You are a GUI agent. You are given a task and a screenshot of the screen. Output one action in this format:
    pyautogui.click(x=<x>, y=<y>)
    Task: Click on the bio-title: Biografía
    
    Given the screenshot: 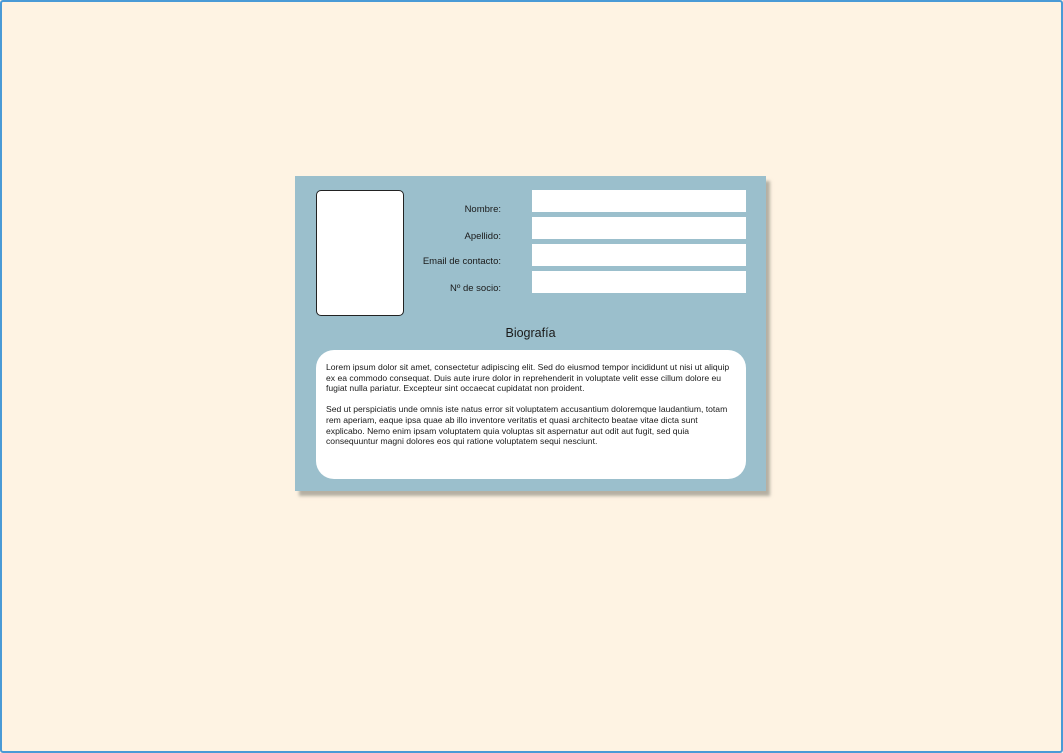 What is the action you would take?
    pyautogui.click(x=530, y=333)
    